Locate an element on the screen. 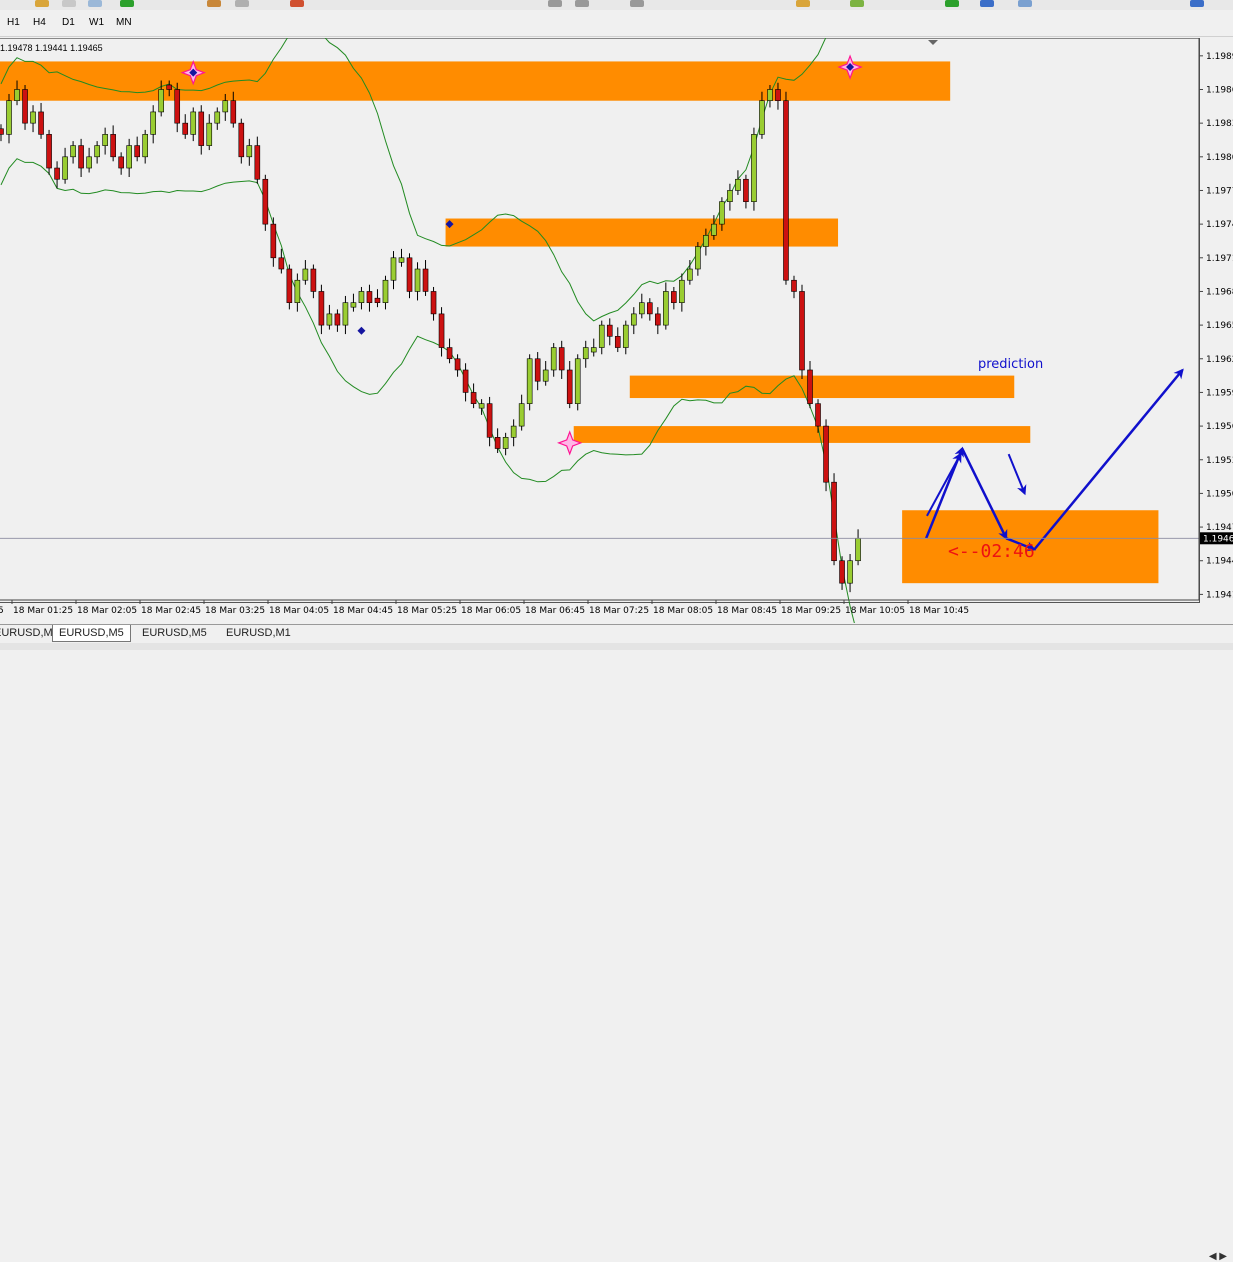 This screenshot has height=1262, width=1233. tab-scroll-arrows: ◀ ▶ is located at coordinates (1218, 1256).